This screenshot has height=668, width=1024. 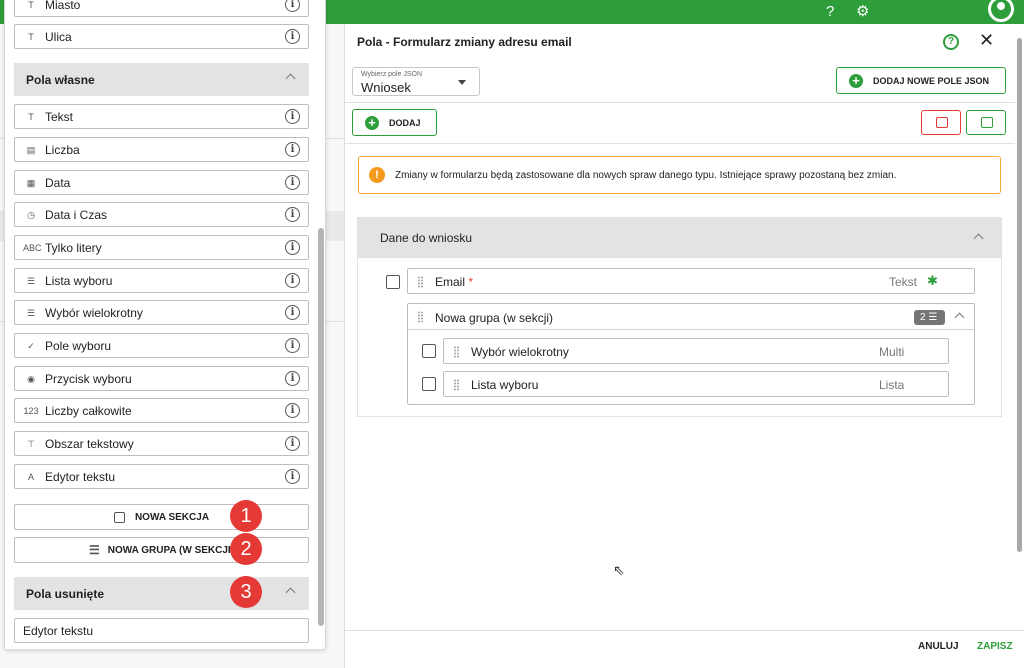 I want to click on field-type-icon: ABC, so click(x=32, y=247).